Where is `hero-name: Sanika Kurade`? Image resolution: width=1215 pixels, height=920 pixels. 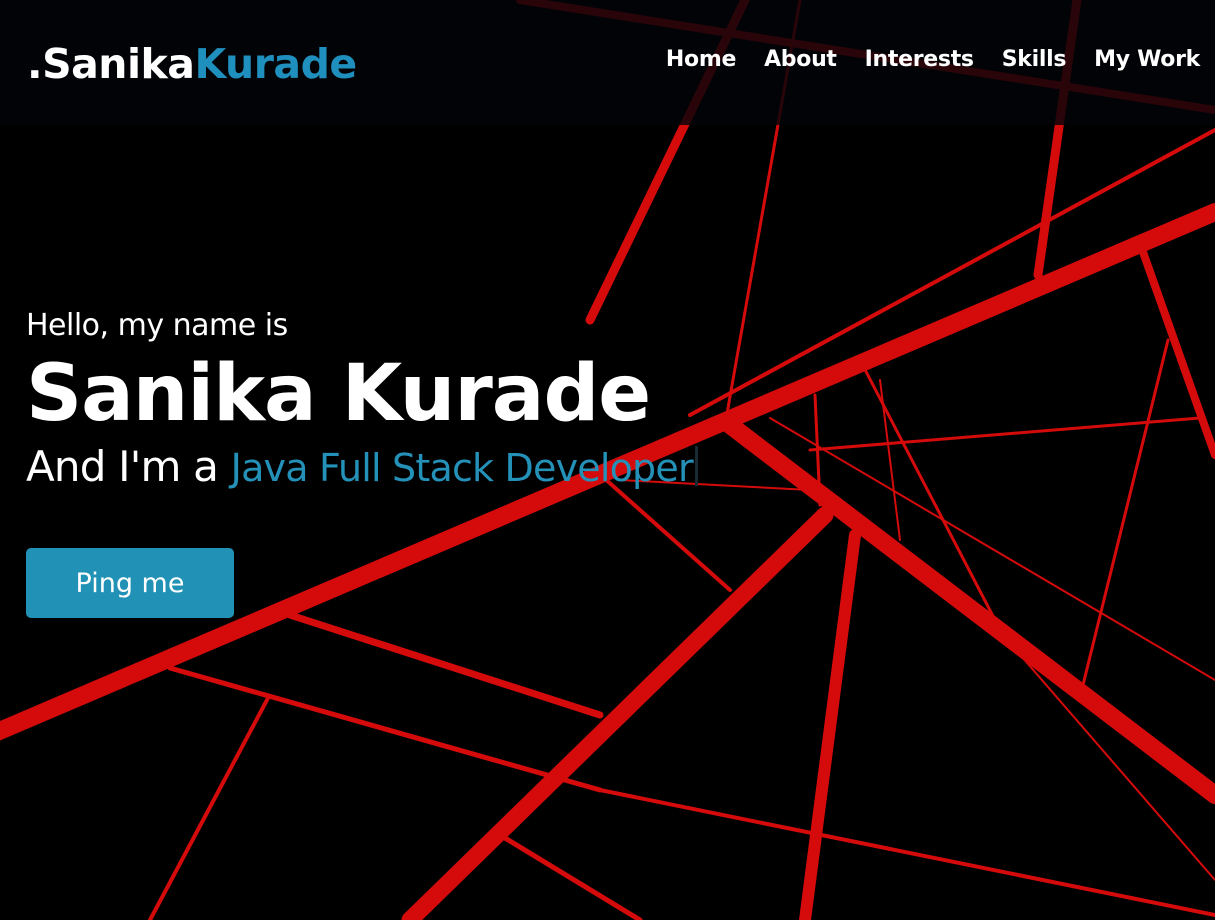
hero-name: Sanika Kurade is located at coordinates (338, 394).